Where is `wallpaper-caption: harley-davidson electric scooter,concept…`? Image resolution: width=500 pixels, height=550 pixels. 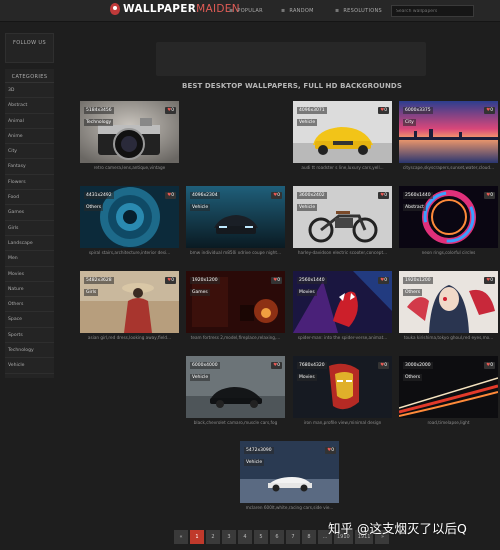 wallpaper-caption: harley-davidson electric scooter,concept… is located at coordinates (342, 252).